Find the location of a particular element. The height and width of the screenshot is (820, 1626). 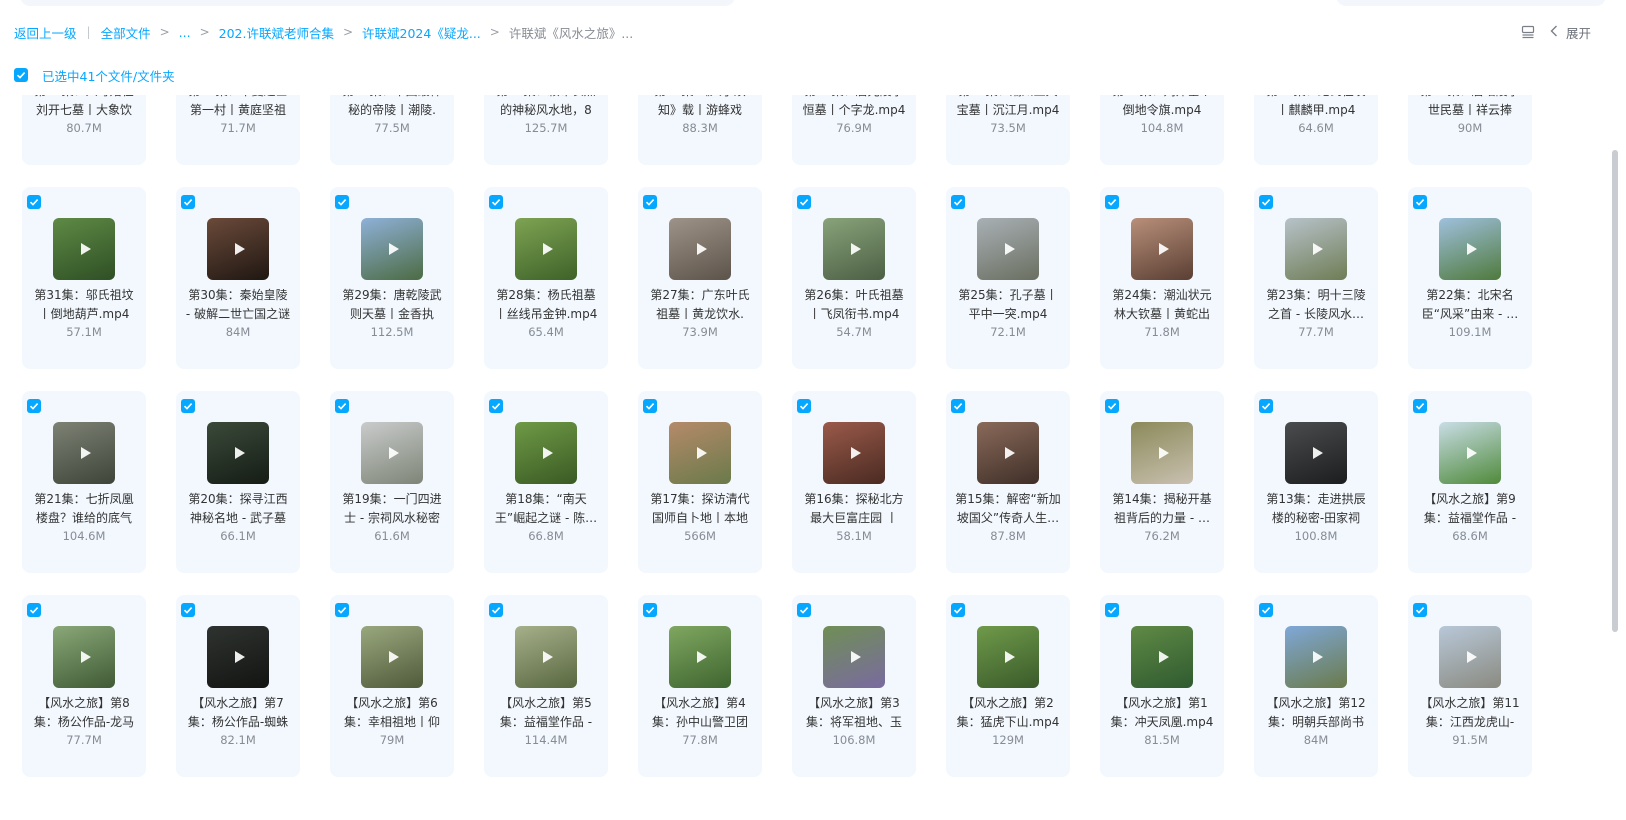

file-card: 第17集：探访清代国师自卜地丨本地 566M is located at coordinates (700, 482).